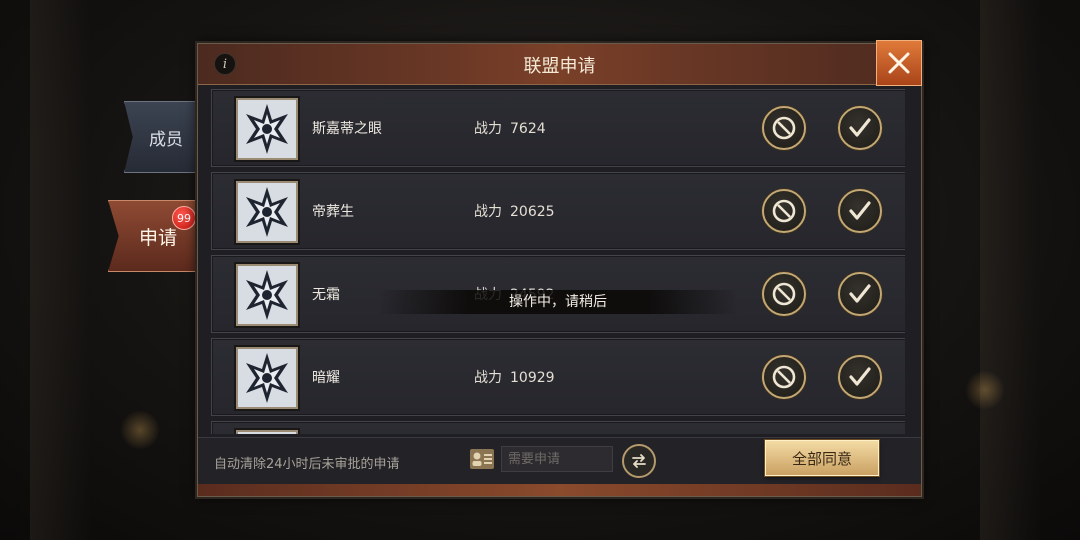 The image size is (1080, 540). I want to click on id-card-icon, so click(482, 459).